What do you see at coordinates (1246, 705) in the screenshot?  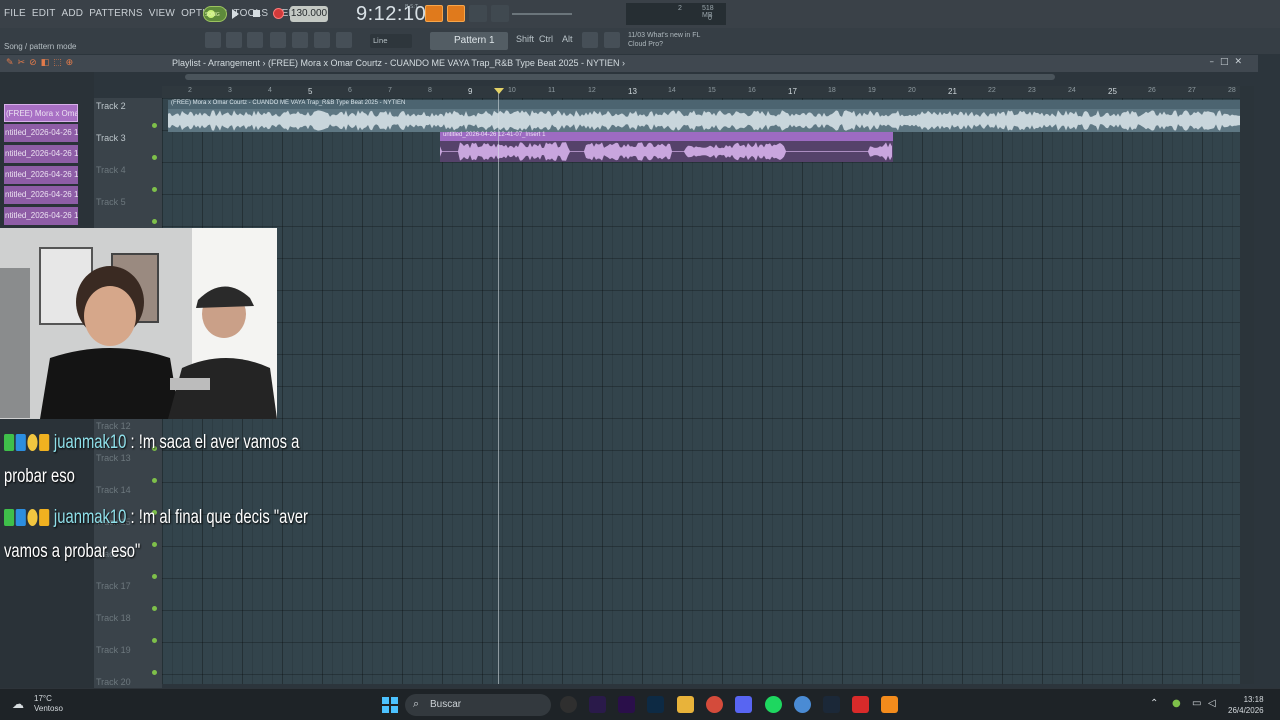 I see `taskbar-clock: 13:18 26/4/2026` at bounding box center [1246, 705].